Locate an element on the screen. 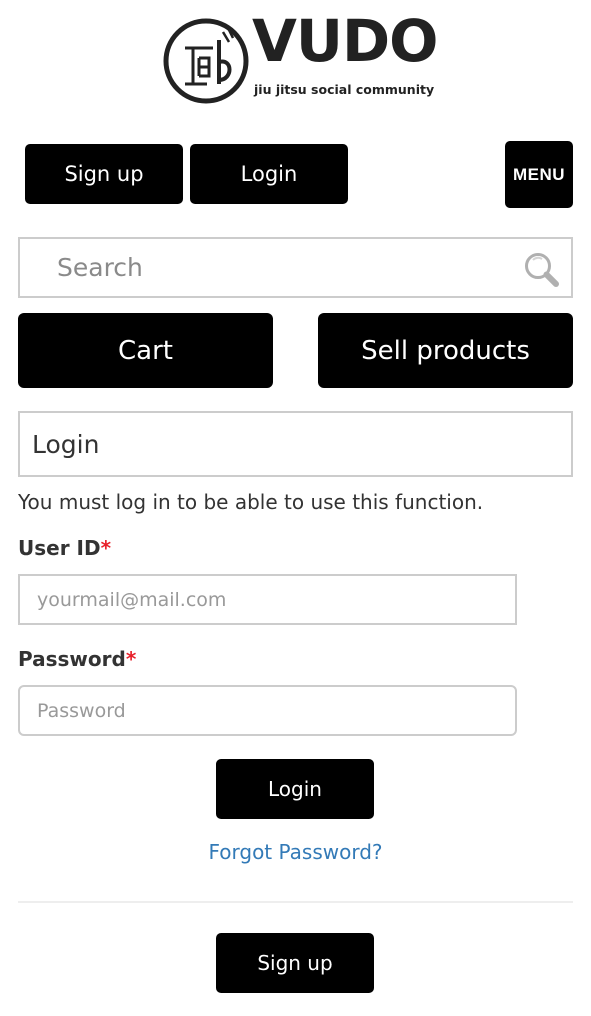 This screenshot has height=1016, width=591. password-label-text: Password is located at coordinates (72, 659).